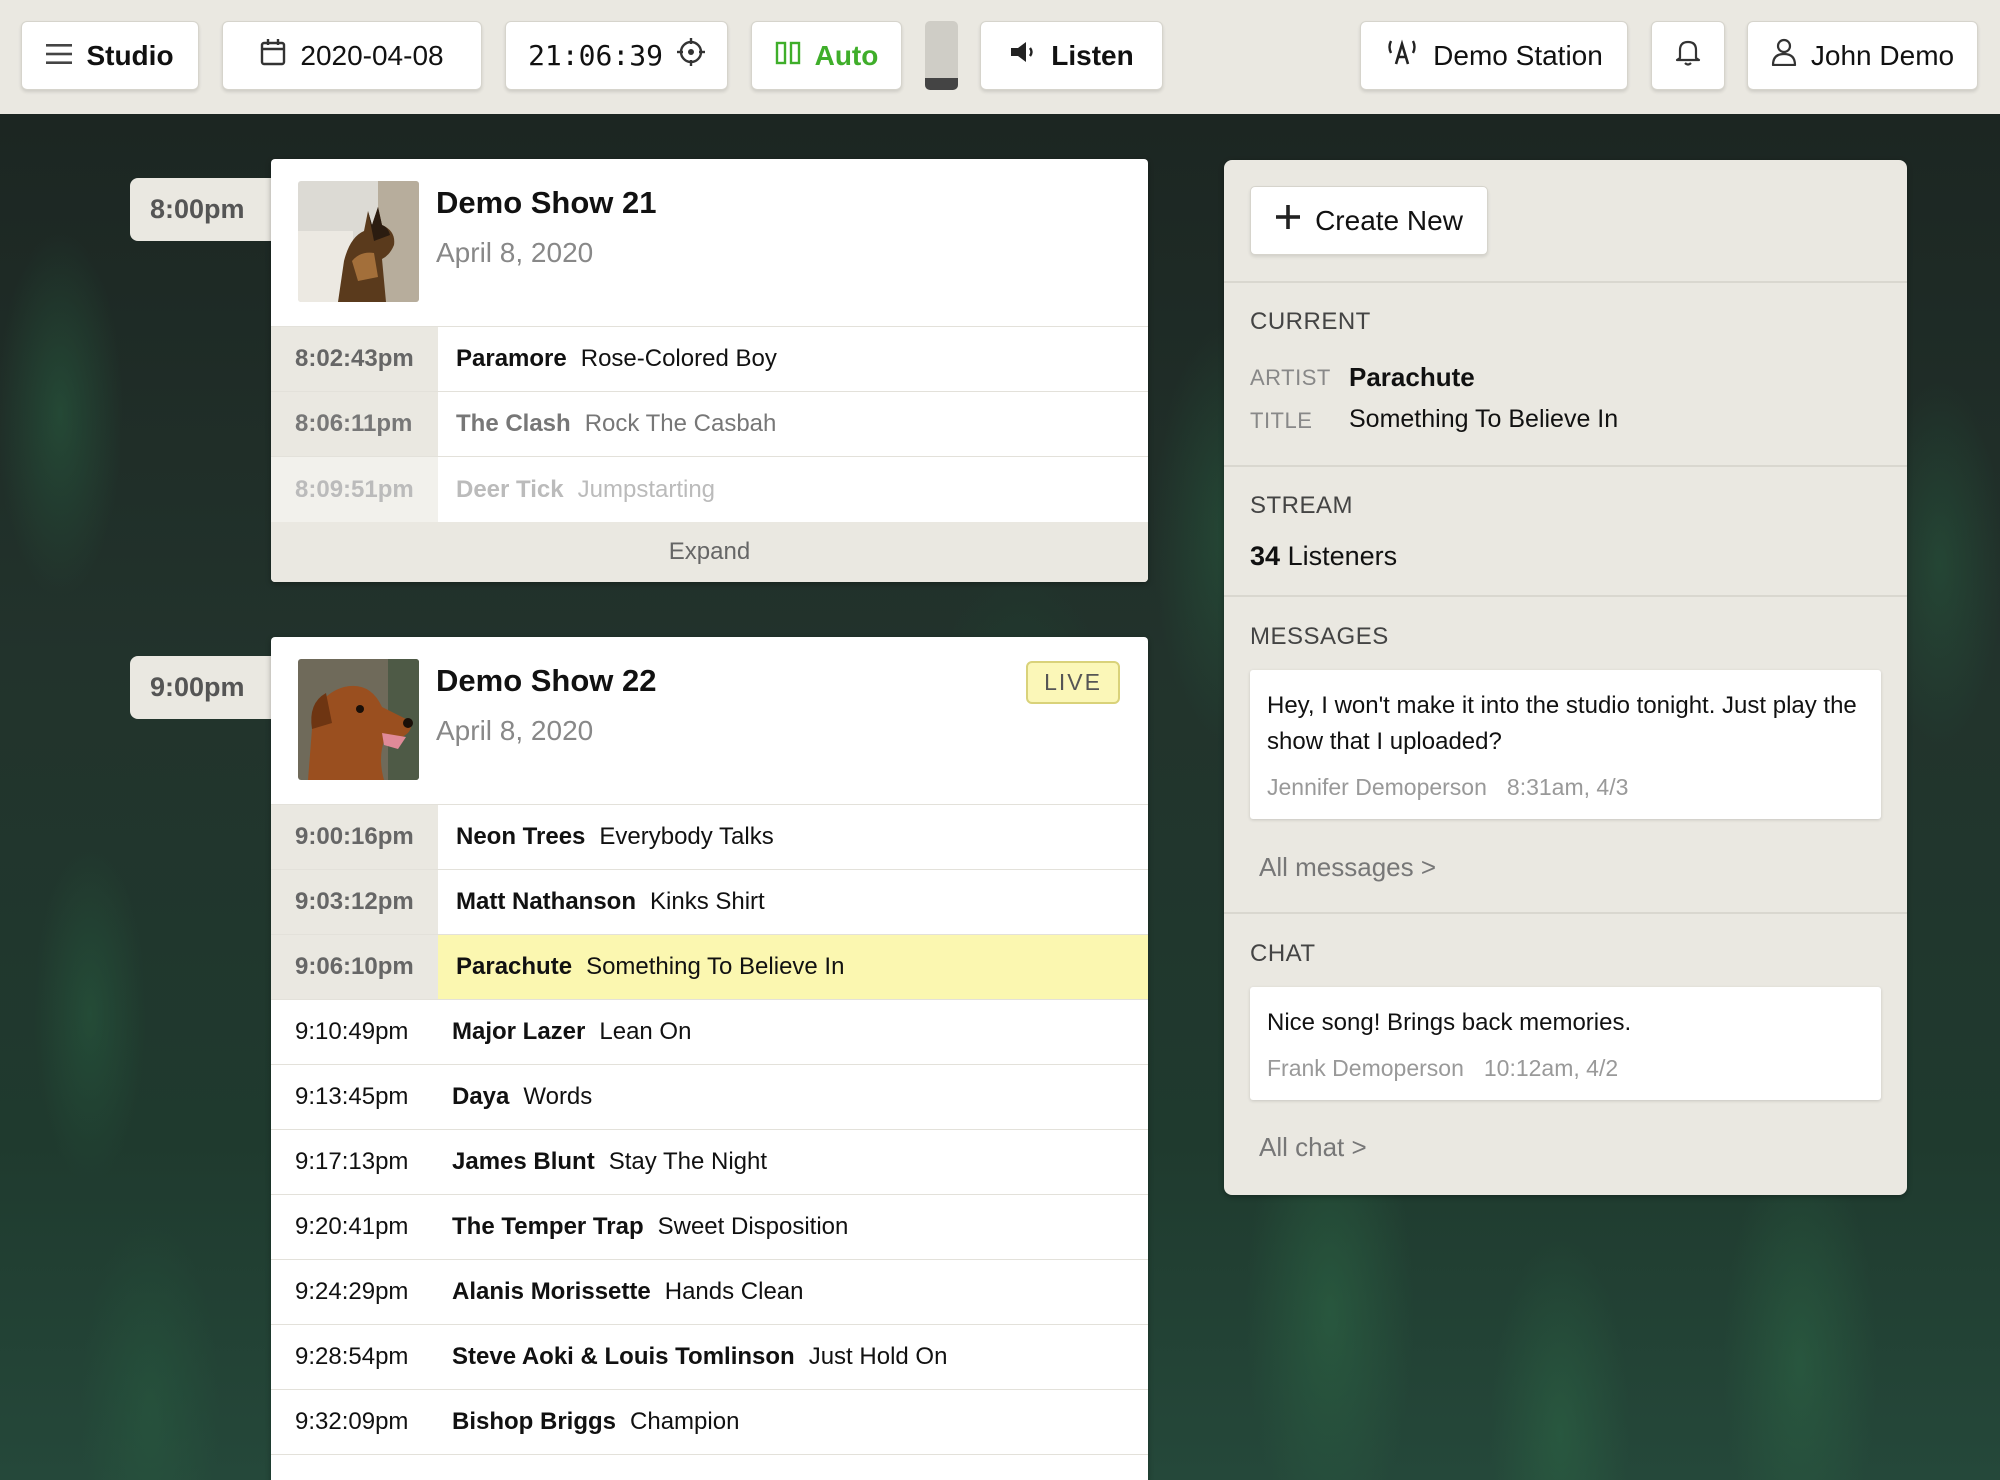 The height and width of the screenshot is (1480, 2000). Describe the element at coordinates (354, 837) in the screenshot. I see `track-time: 9:00:16pm` at that location.